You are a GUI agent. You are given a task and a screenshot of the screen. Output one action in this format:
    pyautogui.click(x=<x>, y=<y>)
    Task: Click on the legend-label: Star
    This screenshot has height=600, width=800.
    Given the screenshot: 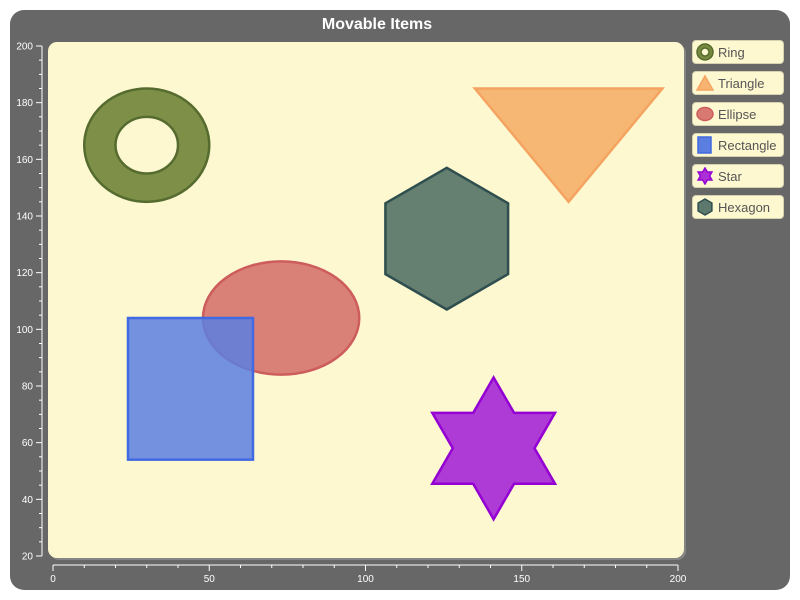 What is the action you would take?
    pyautogui.click(x=730, y=176)
    